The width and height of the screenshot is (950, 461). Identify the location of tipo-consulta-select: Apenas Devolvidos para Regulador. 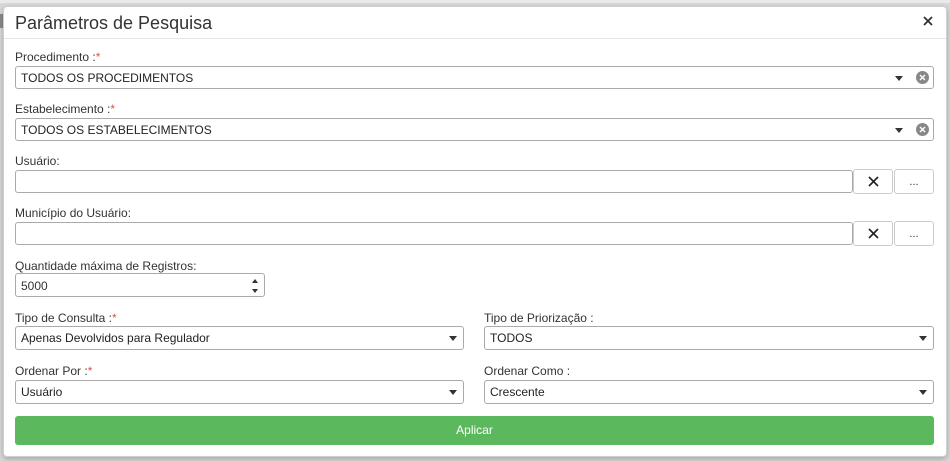
(239, 338).